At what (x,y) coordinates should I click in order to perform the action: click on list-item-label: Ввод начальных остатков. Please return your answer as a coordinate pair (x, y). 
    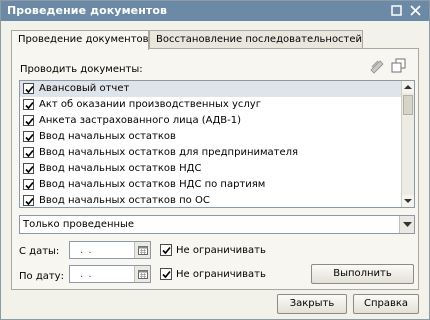
    Looking at the image, I should click on (107, 136).